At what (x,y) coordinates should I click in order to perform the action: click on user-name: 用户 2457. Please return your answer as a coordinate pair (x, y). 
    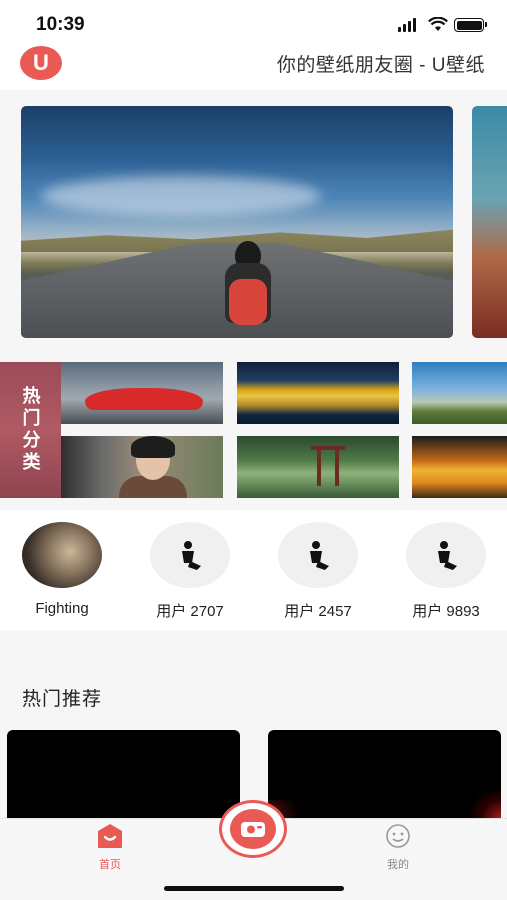
    Looking at the image, I should click on (318, 611).